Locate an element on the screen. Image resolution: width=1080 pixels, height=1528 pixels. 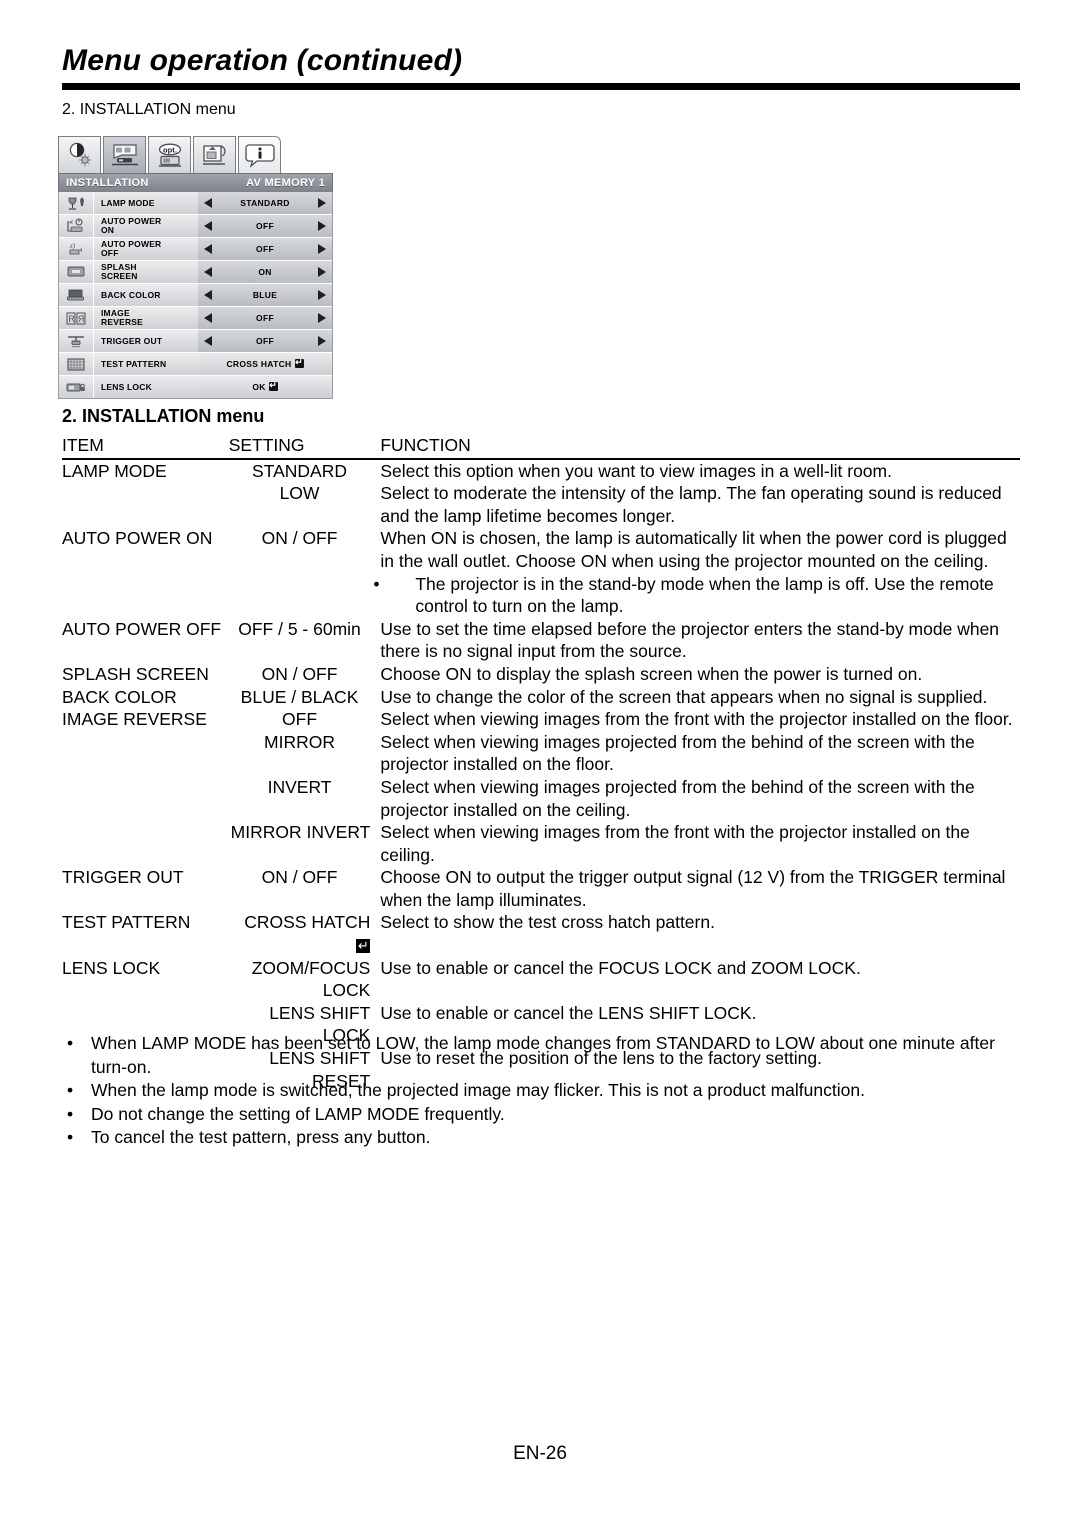
auto-power-off-icon: z) is located at coordinates (76, 249).